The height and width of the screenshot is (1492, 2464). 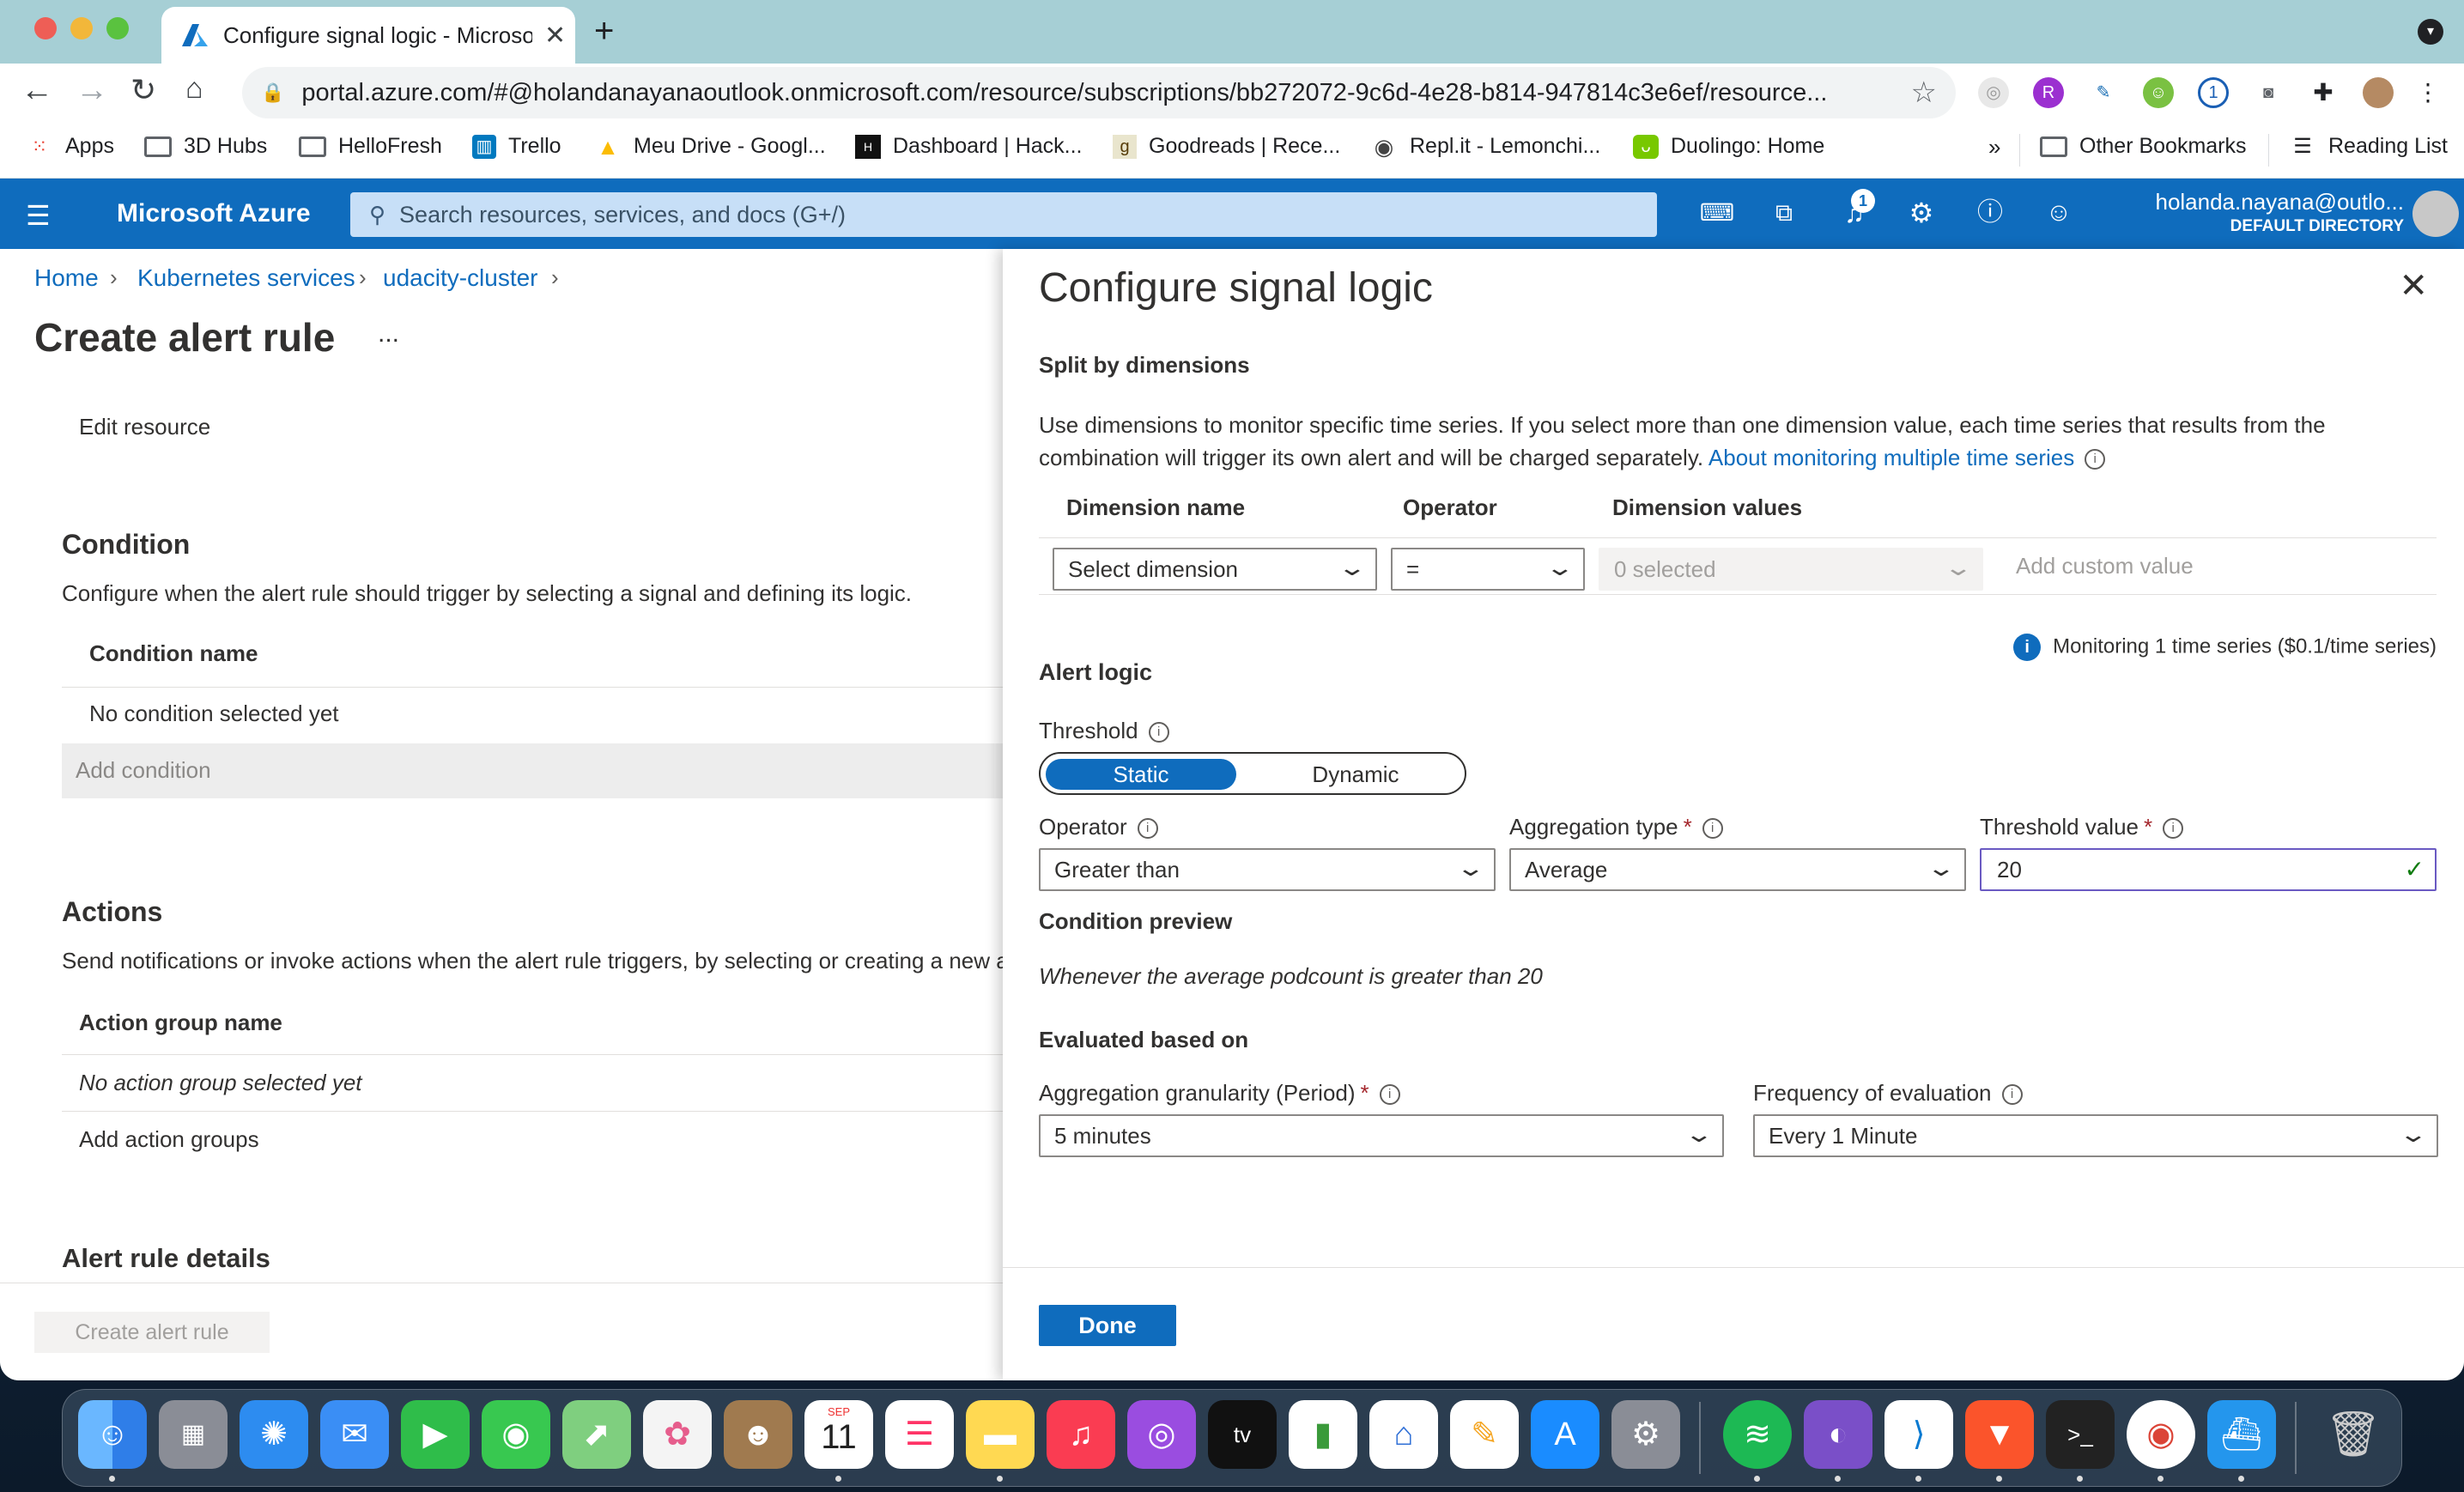 I want to click on finder-icon: ☺, so click(x=112, y=1434).